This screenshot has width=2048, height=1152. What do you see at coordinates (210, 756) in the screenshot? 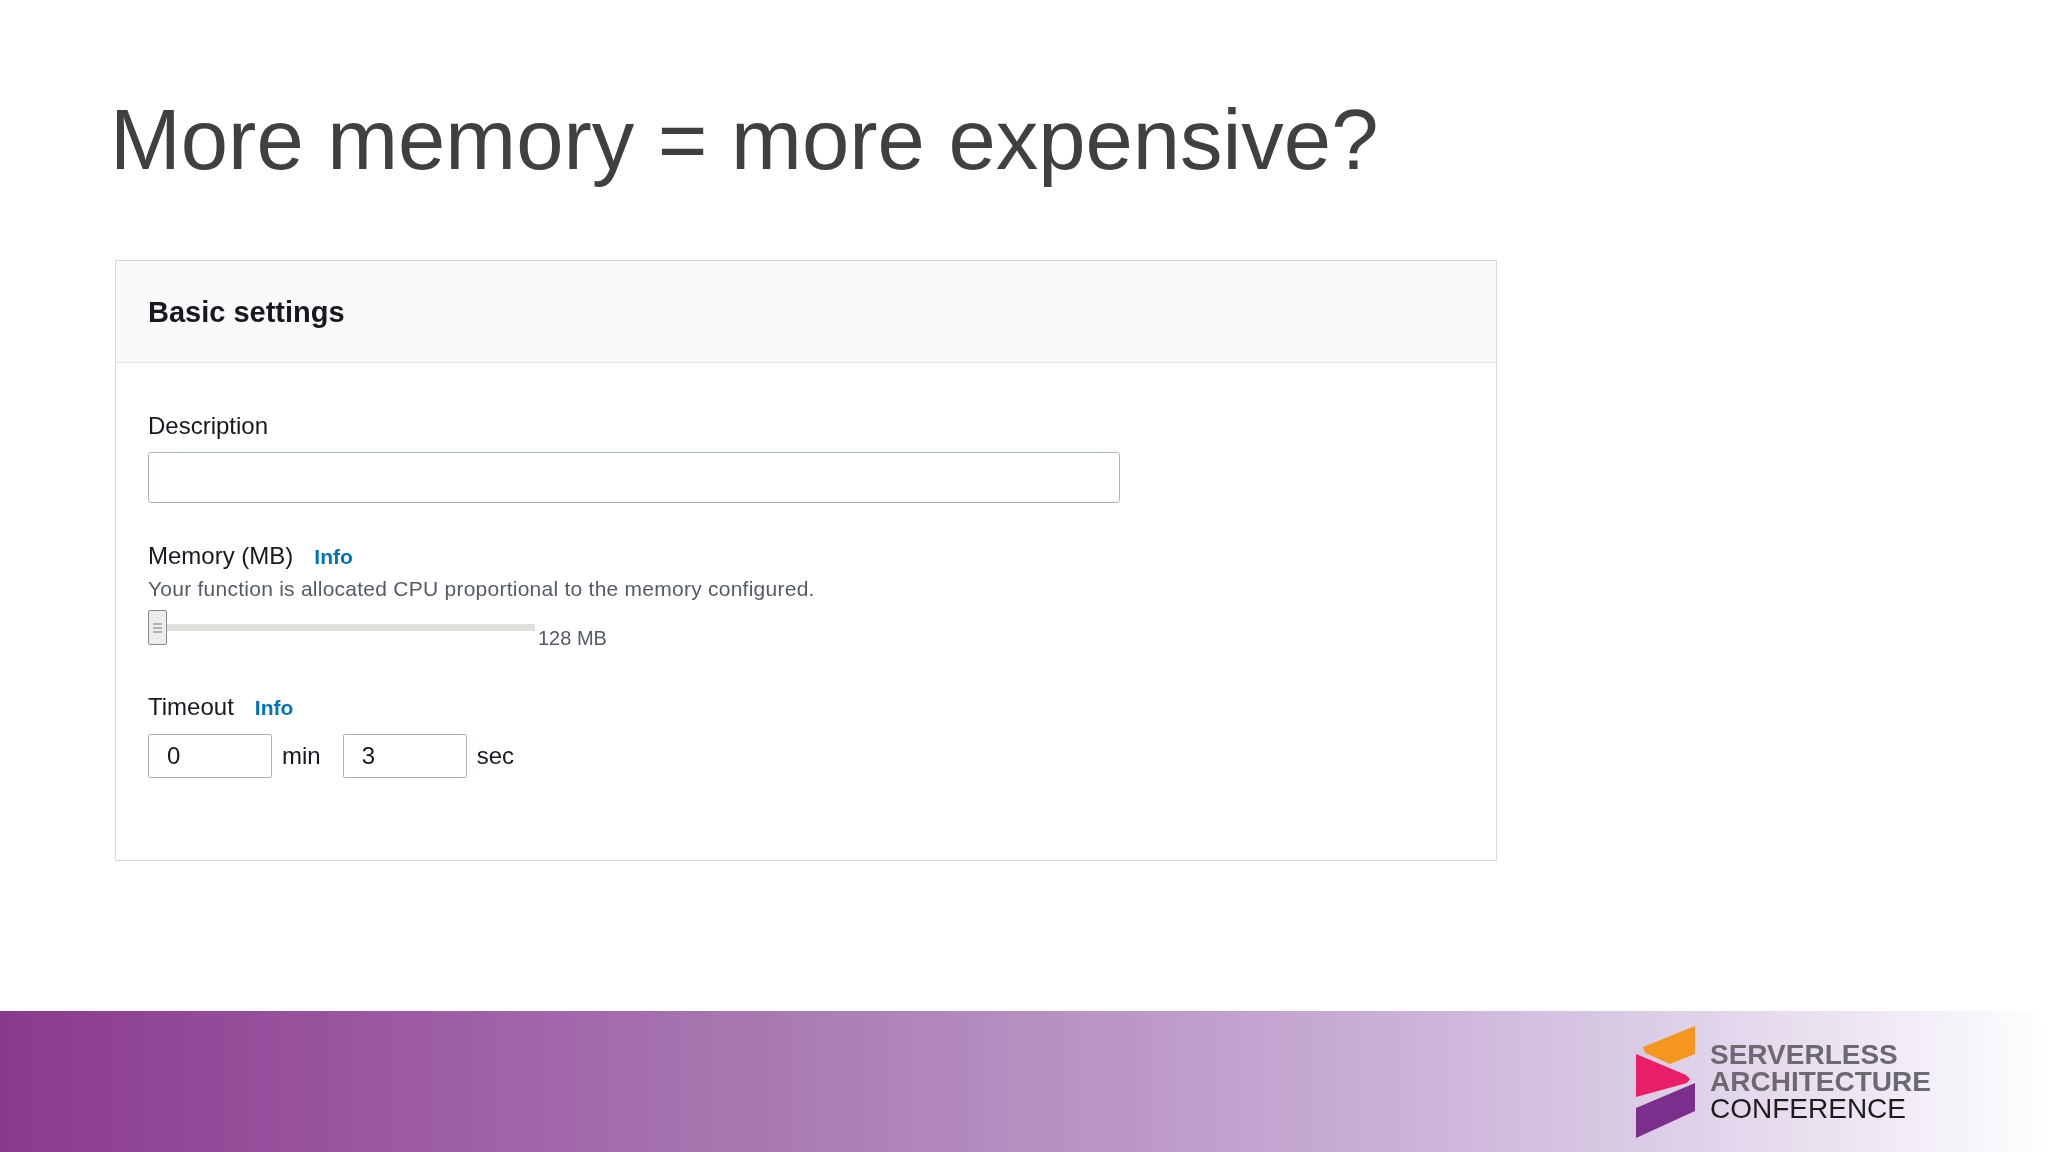
I see `timeout-field: 0` at bounding box center [210, 756].